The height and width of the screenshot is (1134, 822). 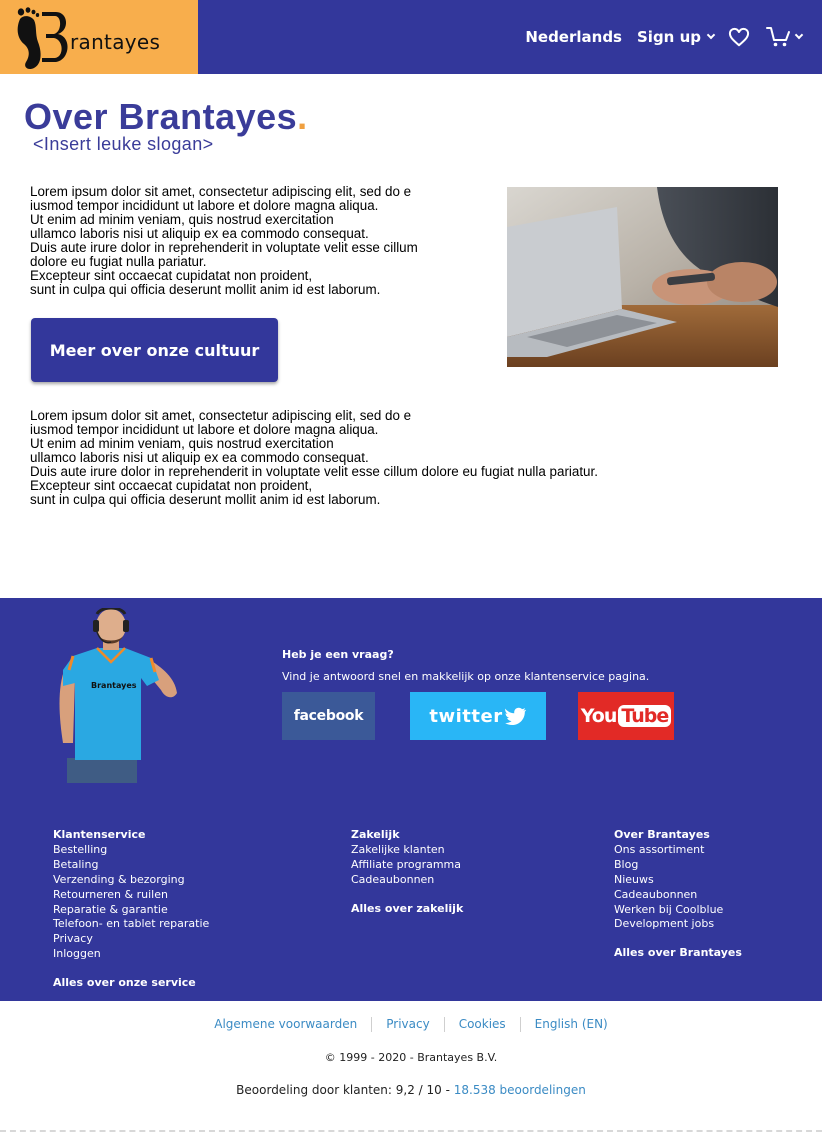 What do you see at coordinates (678, 910) in the screenshot?
I see `footer-link: Werken bij Coolblue` at bounding box center [678, 910].